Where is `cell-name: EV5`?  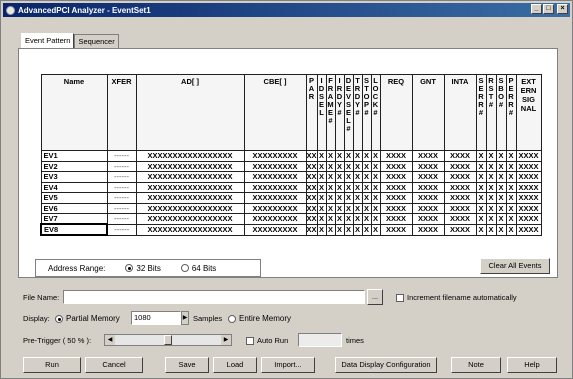 cell-name: EV5 is located at coordinates (74, 198).